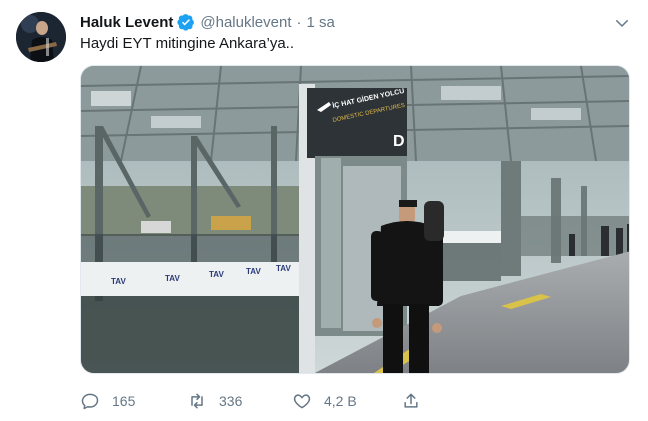  What do you see at coordinates (340, 401) in the screenshot?
I see `like-count: 4,2 B` at bounding box center [340, 401].